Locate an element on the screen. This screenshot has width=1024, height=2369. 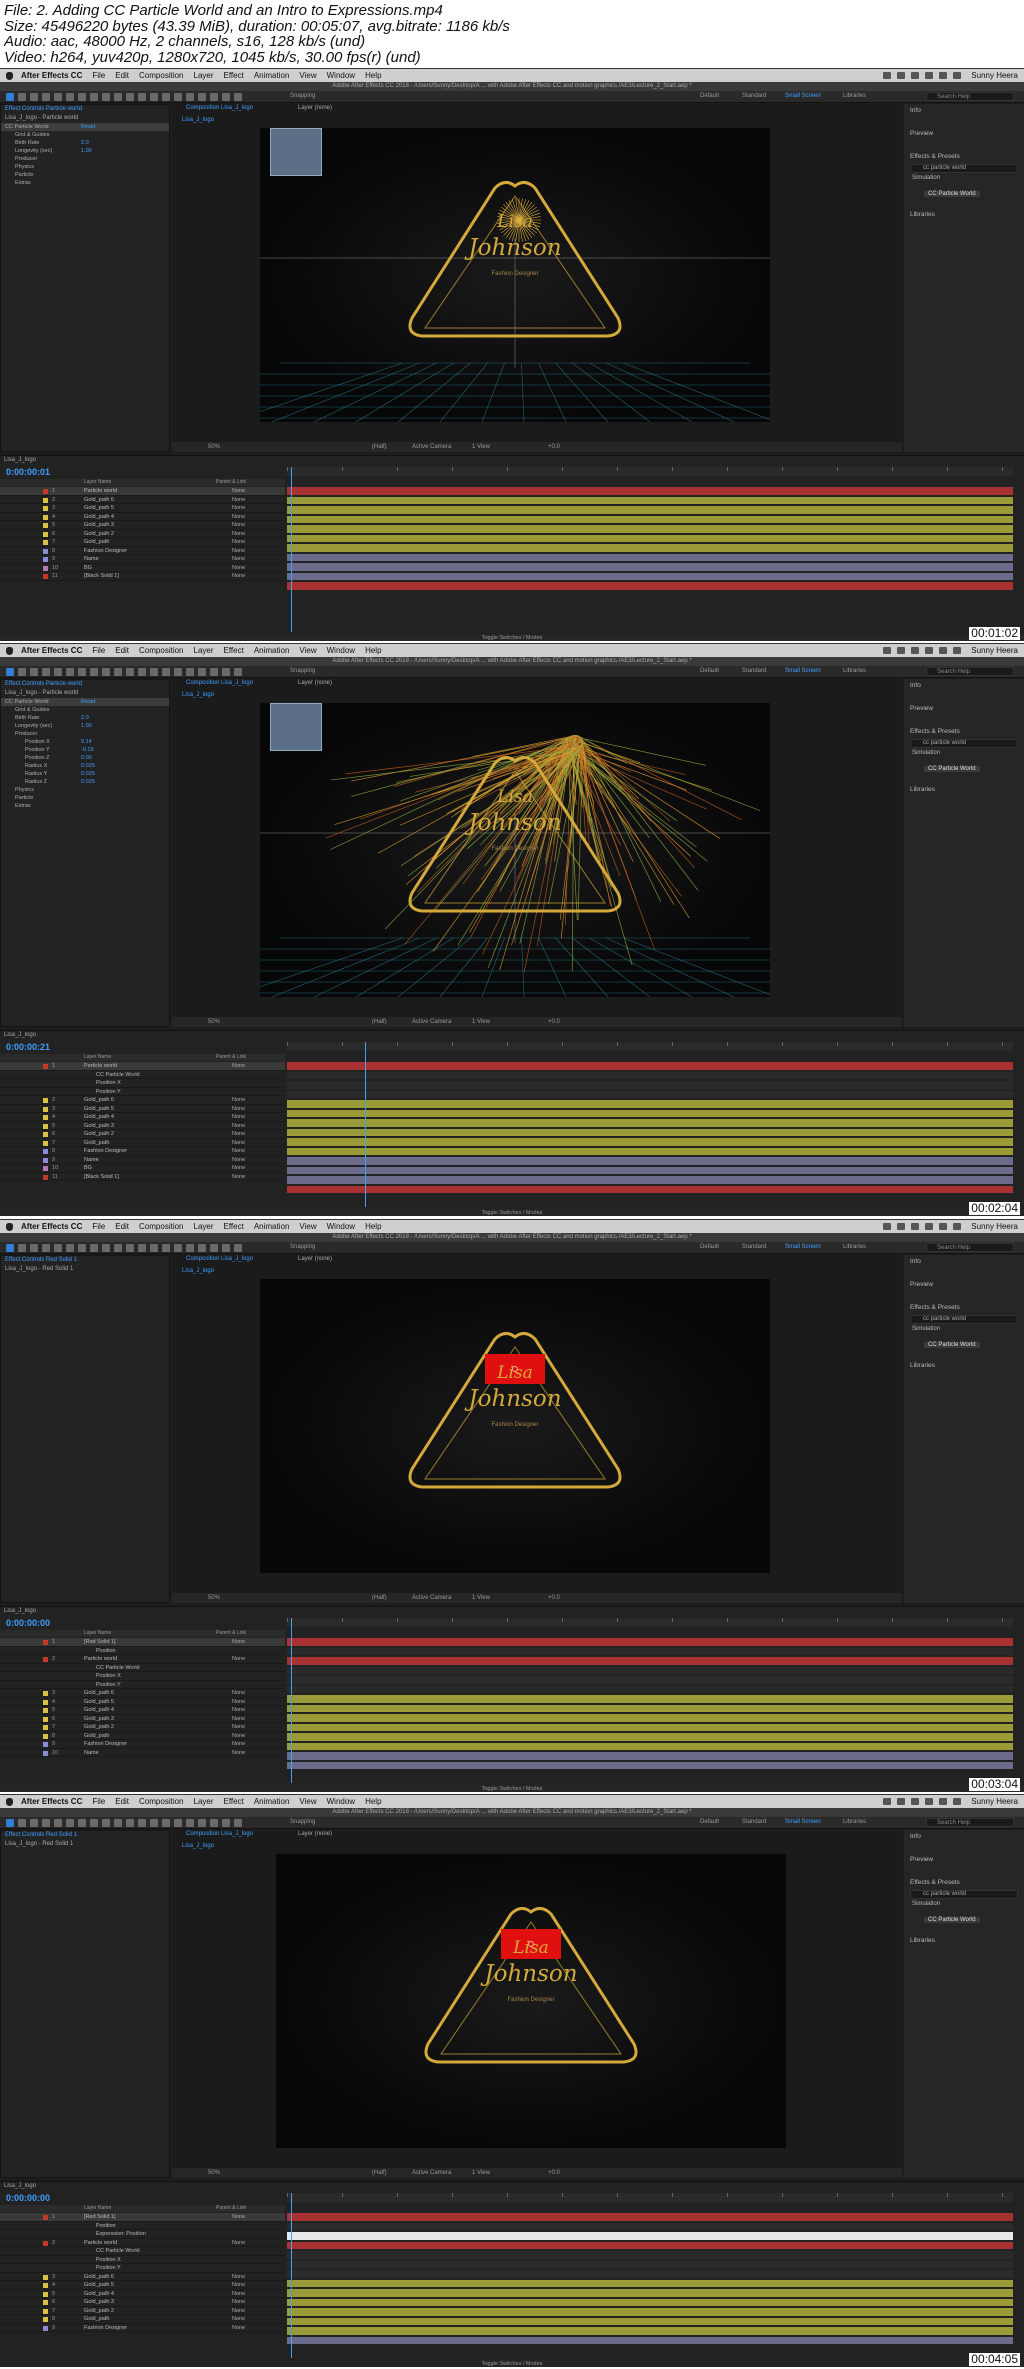
menu-item-app: After Effects CC is located at coordinates (51, 75).